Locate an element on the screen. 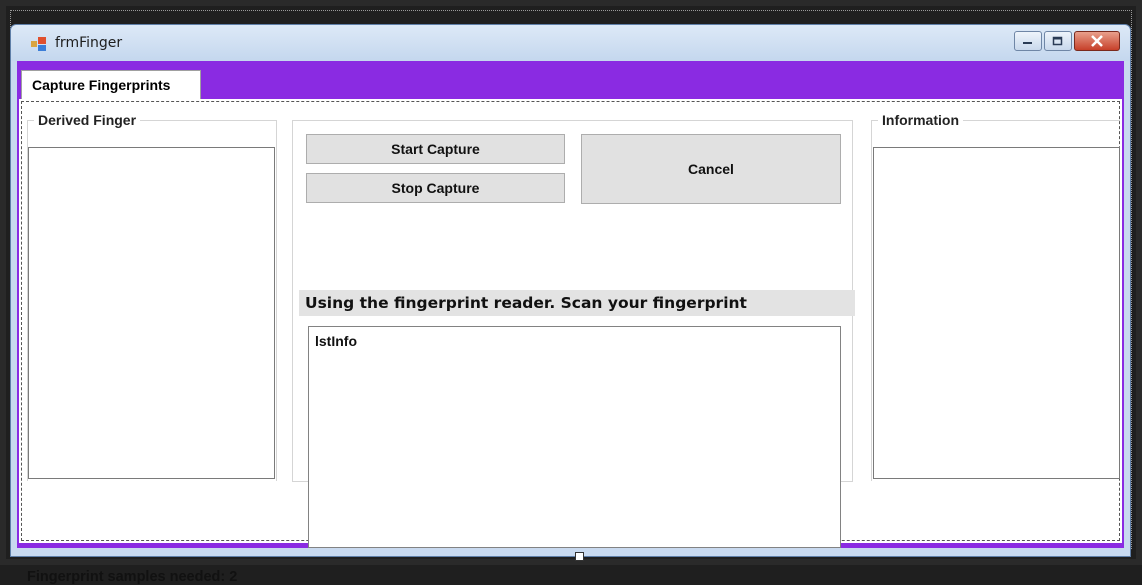 Image resolution: width=1142 pixels, height=585 pixels. tab-capture-fingerprints: Capture Fingerprints is located at coordinates (111, 84).